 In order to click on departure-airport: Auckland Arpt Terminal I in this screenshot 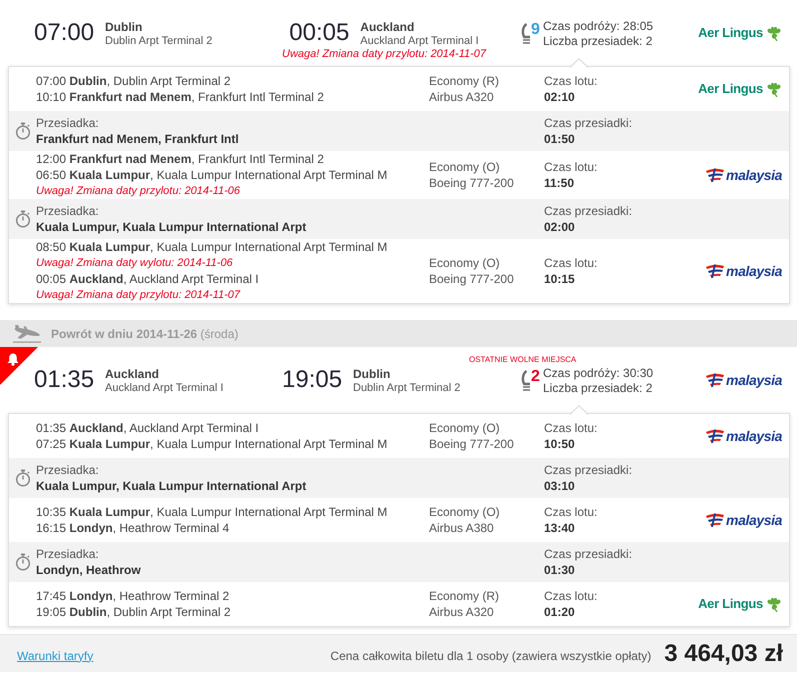, I will do `click(164, 388)`.